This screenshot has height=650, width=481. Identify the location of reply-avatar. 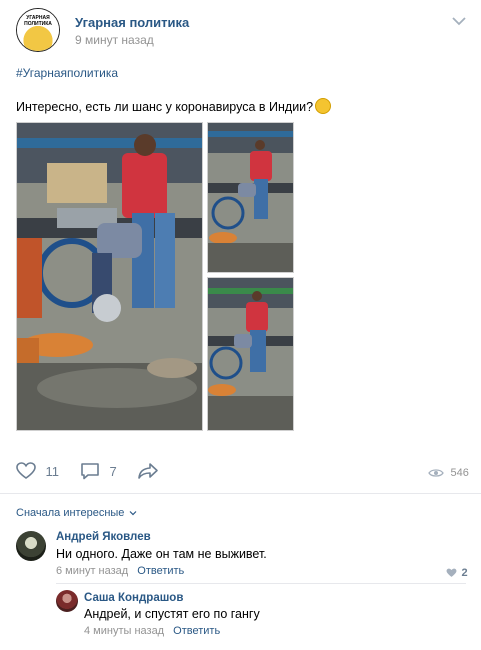
(67, 601).